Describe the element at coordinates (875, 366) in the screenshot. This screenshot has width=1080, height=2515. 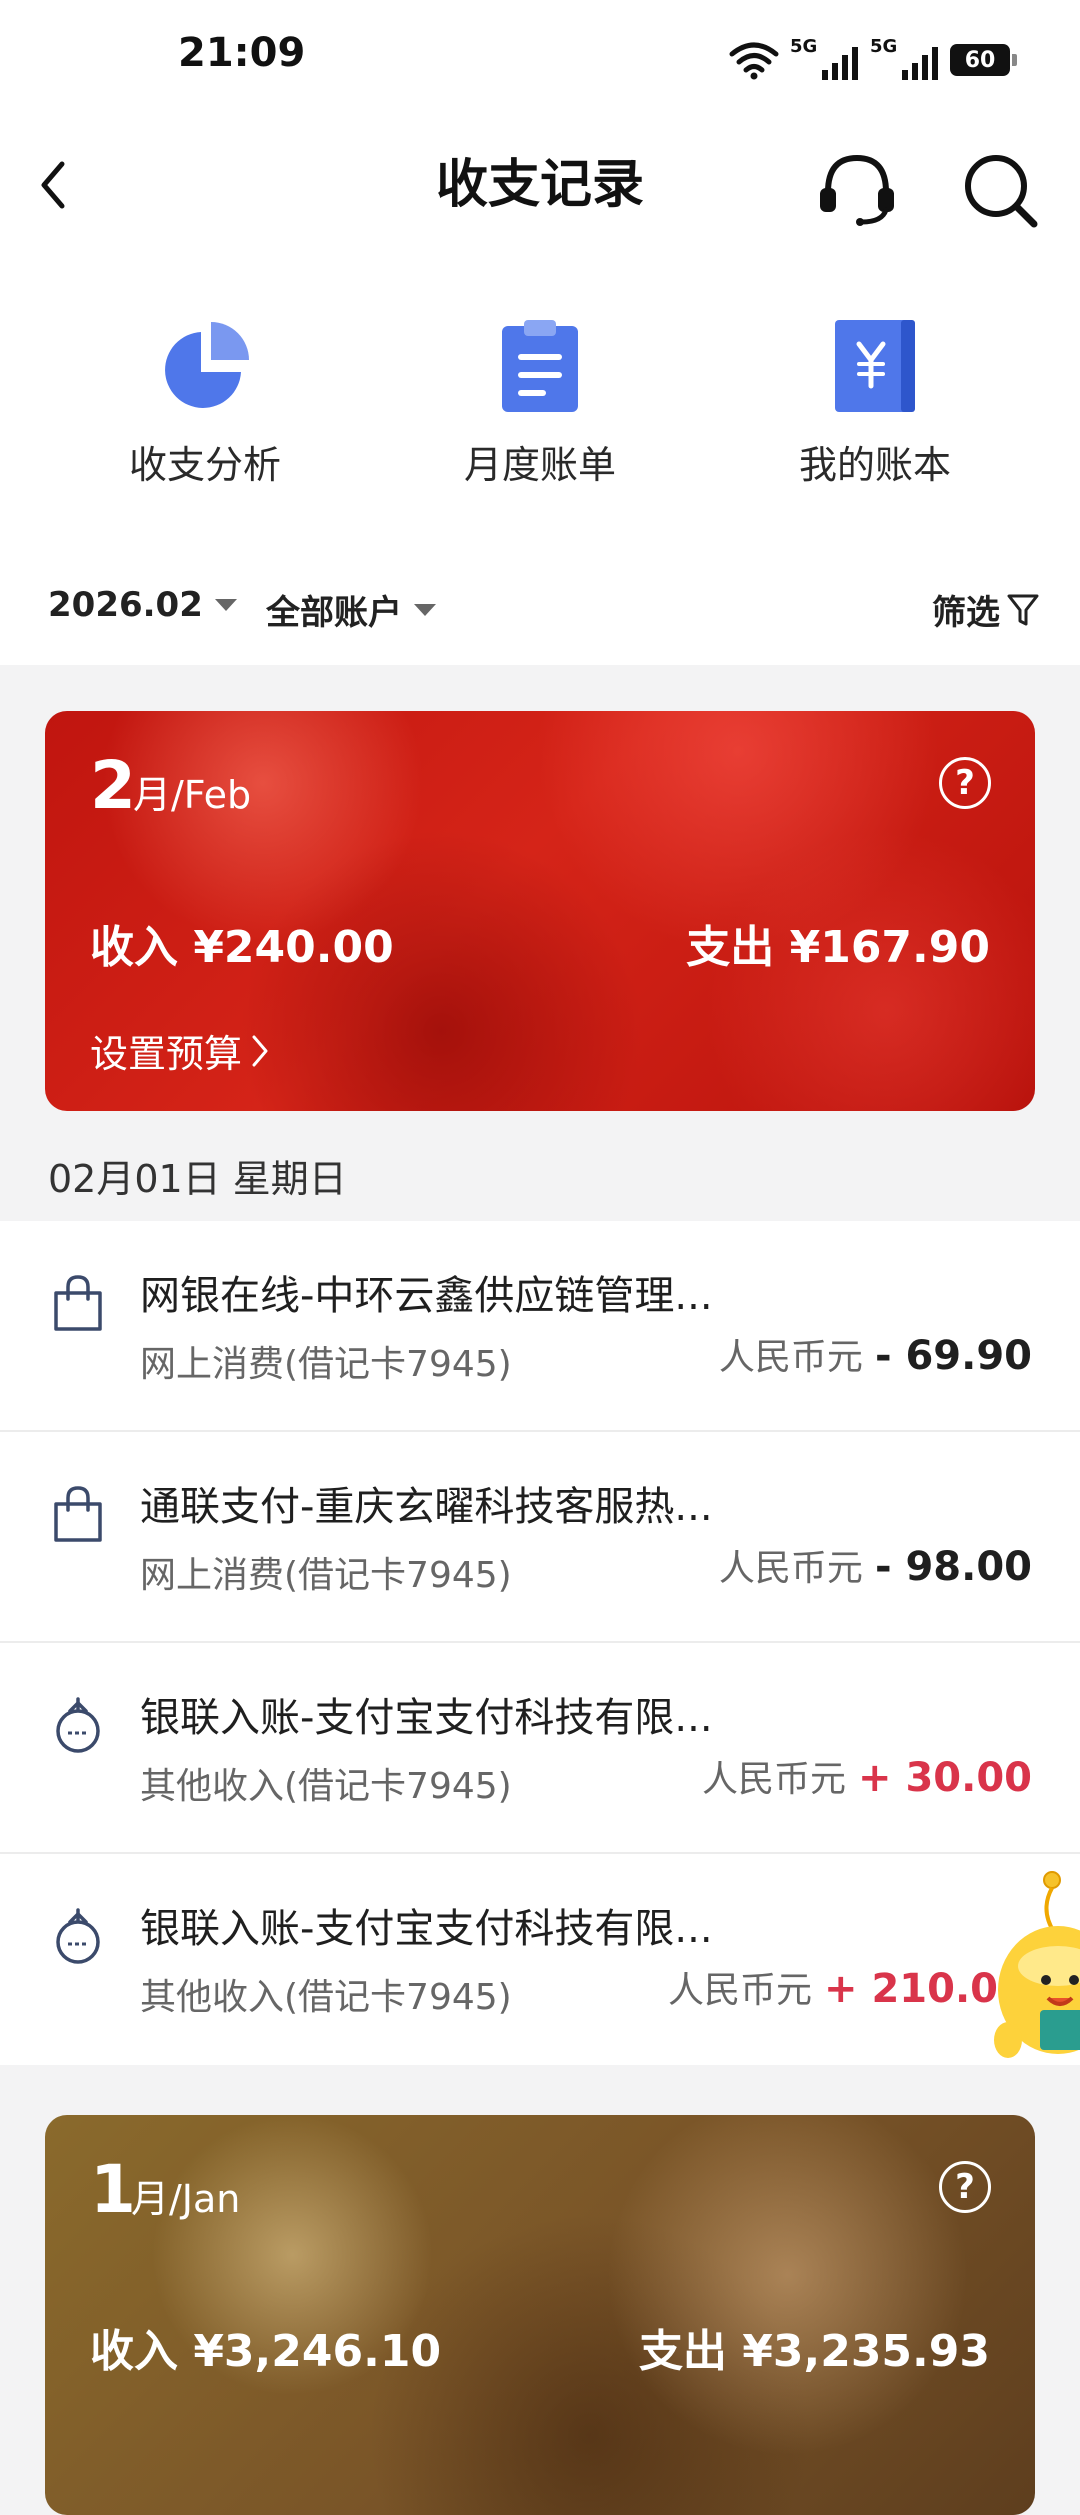
I see `ledger-yuan-icon` at that location.